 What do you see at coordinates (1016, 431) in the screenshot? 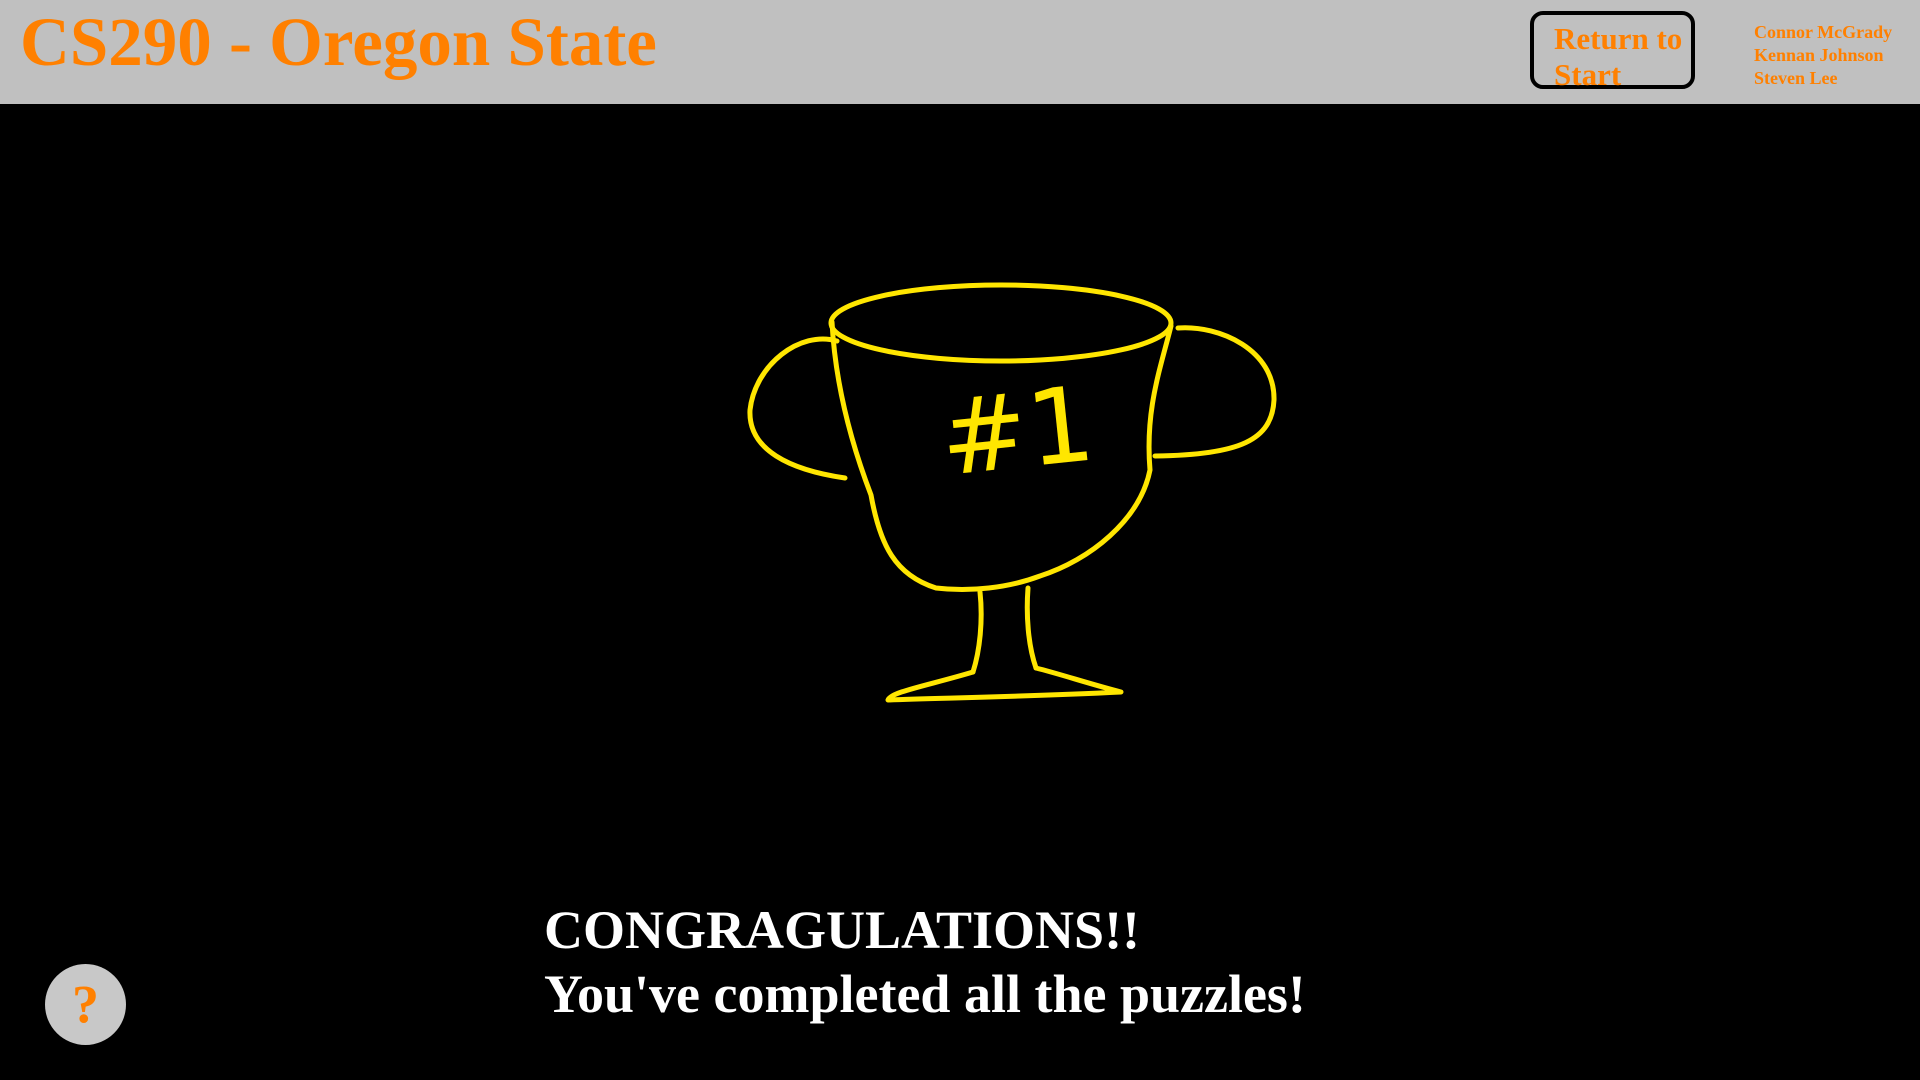
I see `trophy-label: #1` at bounding box center [1016, 431].